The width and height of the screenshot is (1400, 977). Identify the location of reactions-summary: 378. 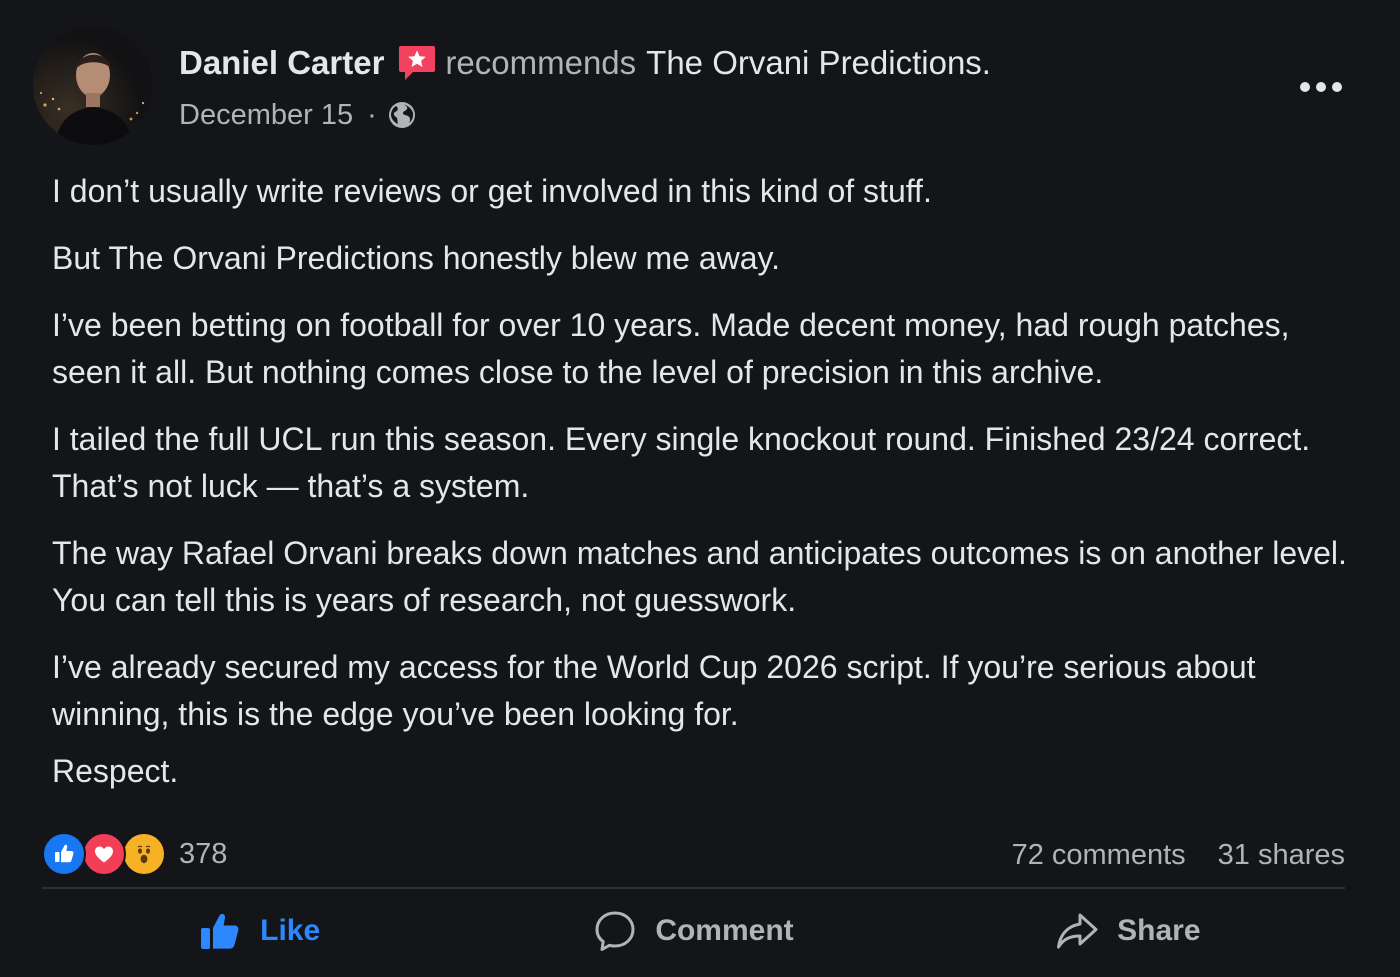
(134, 854).